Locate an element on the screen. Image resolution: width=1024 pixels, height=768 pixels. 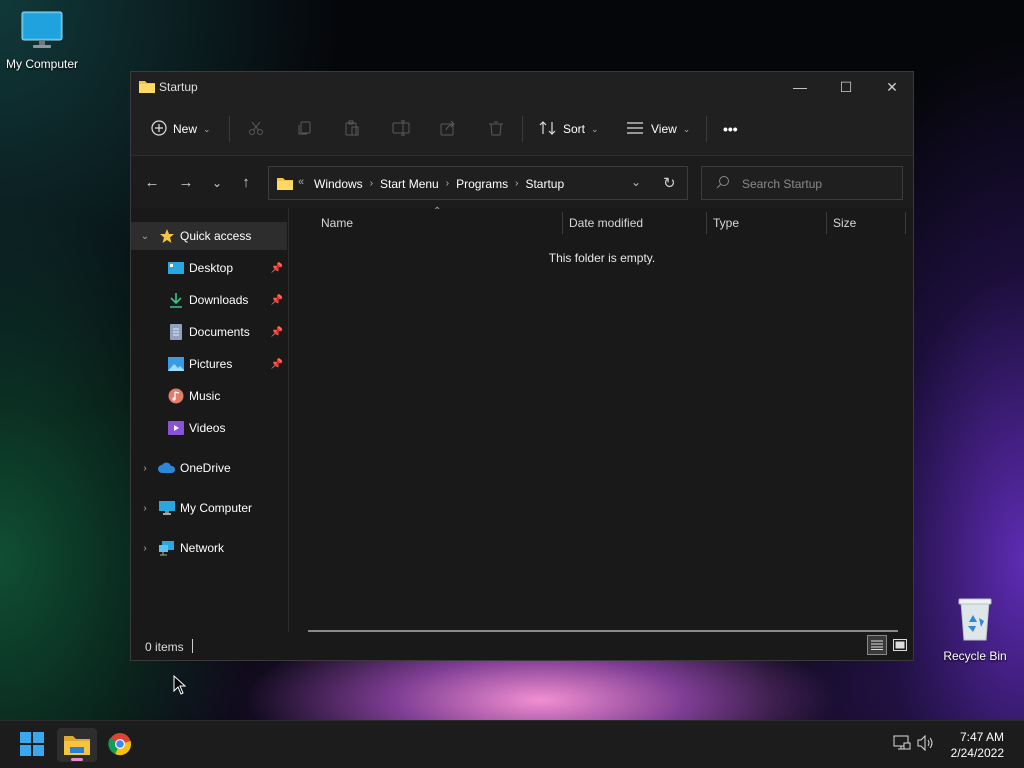
new-button: New ⌄ is located at coordinates (181, 129).